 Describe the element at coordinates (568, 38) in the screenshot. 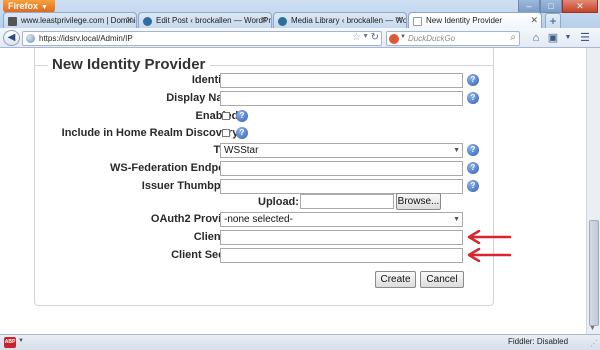

I see `toolbar-dropdown-icon: ▼` at that location.